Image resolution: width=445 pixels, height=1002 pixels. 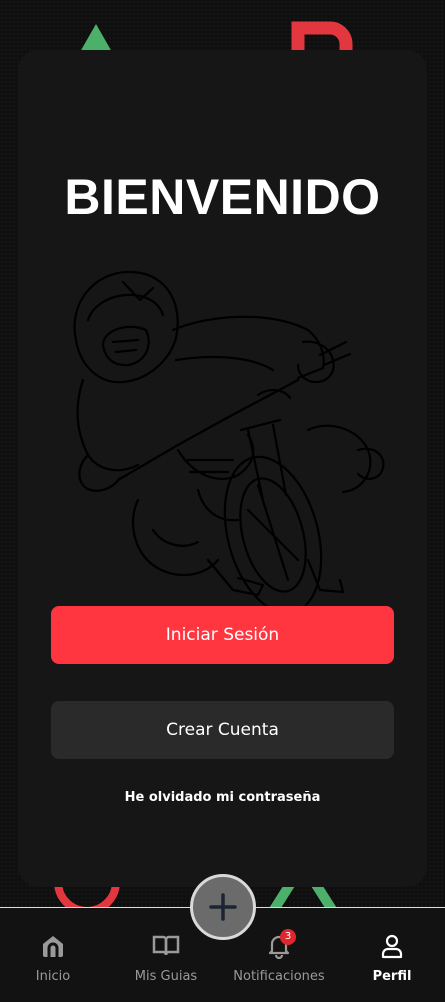 I want to click on user-icon, so click(x=392, y=946).